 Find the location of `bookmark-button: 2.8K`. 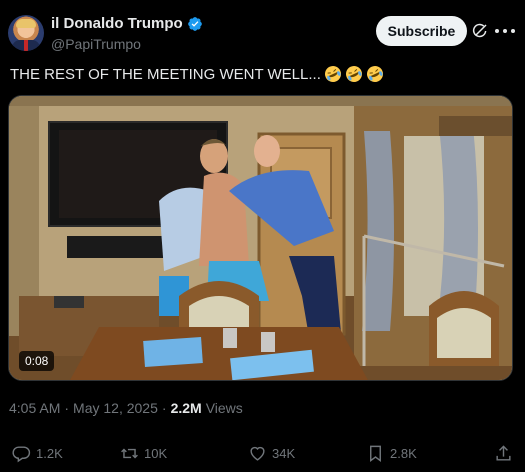

bookmark-button: 2.8K is located at coordinates (416, 453).